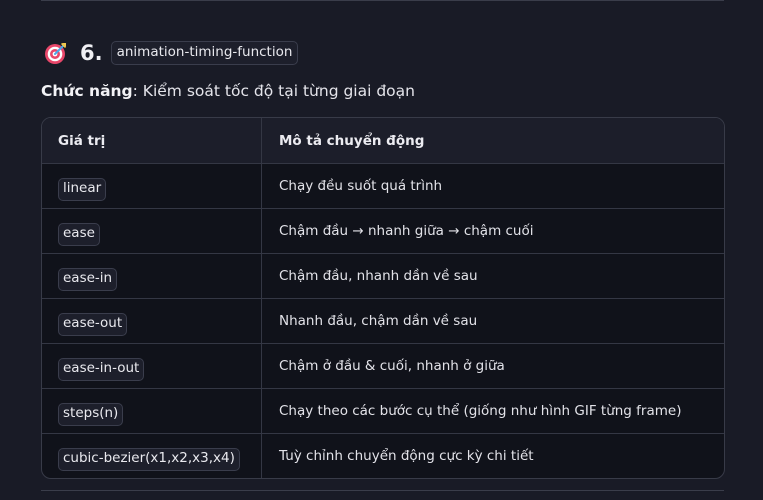 The height and width of the screenshot is (500, 763). What do you see at coordinates (56, 53) in the screenshot?
I see `direct-hit-target-icon` at bounding box center [56, 53].